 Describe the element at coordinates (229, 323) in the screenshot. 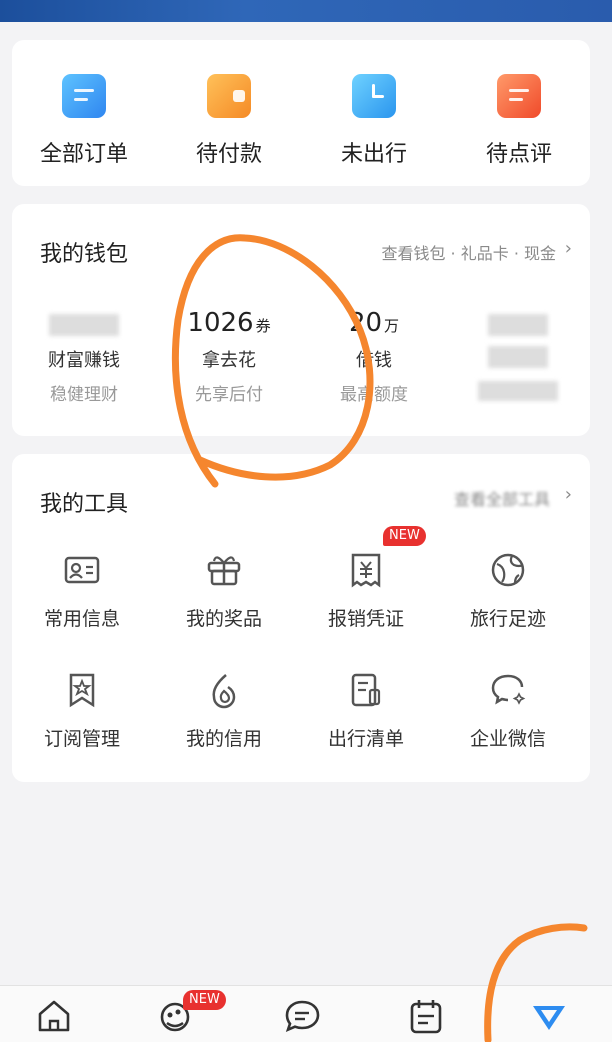

I see `nqh-value: 1026 券` at that location.